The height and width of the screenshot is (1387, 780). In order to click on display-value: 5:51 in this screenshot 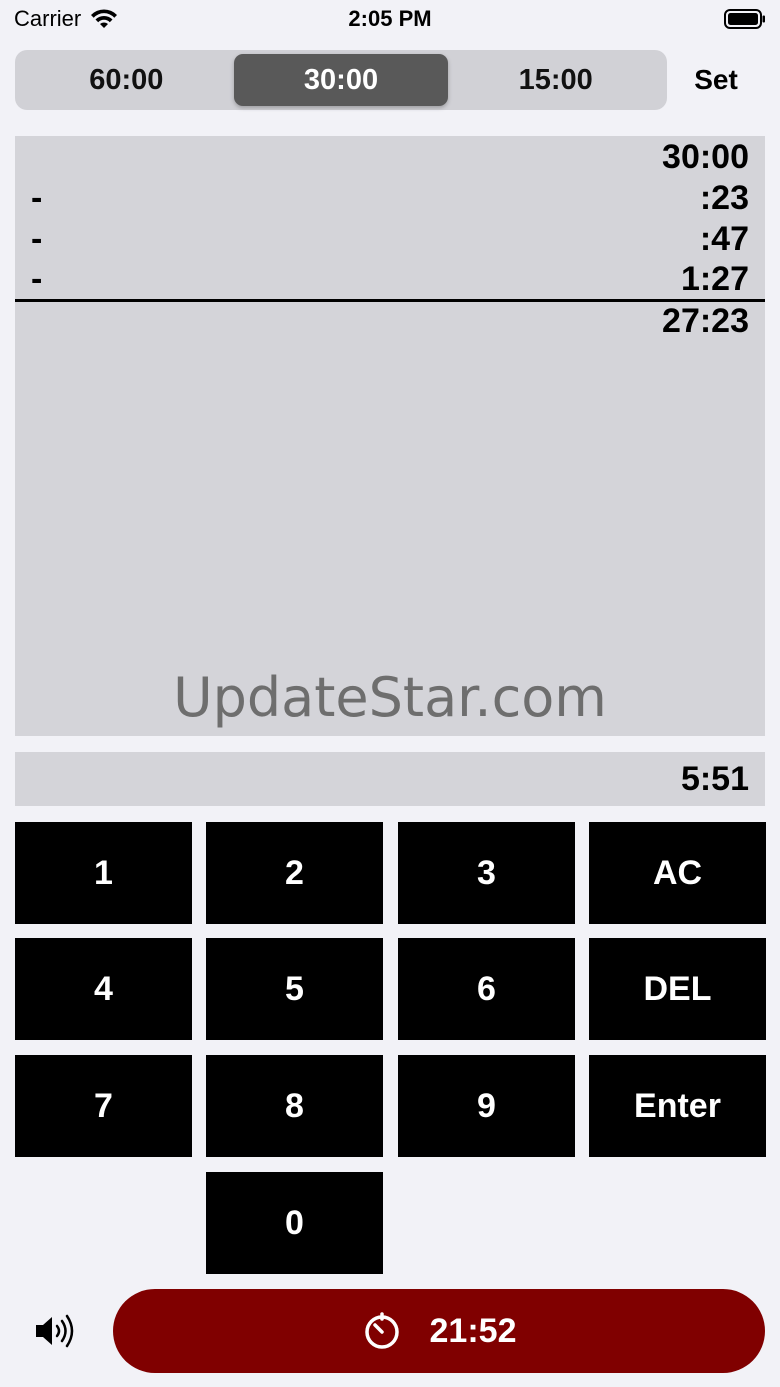, I will do `click(714, 779)`.